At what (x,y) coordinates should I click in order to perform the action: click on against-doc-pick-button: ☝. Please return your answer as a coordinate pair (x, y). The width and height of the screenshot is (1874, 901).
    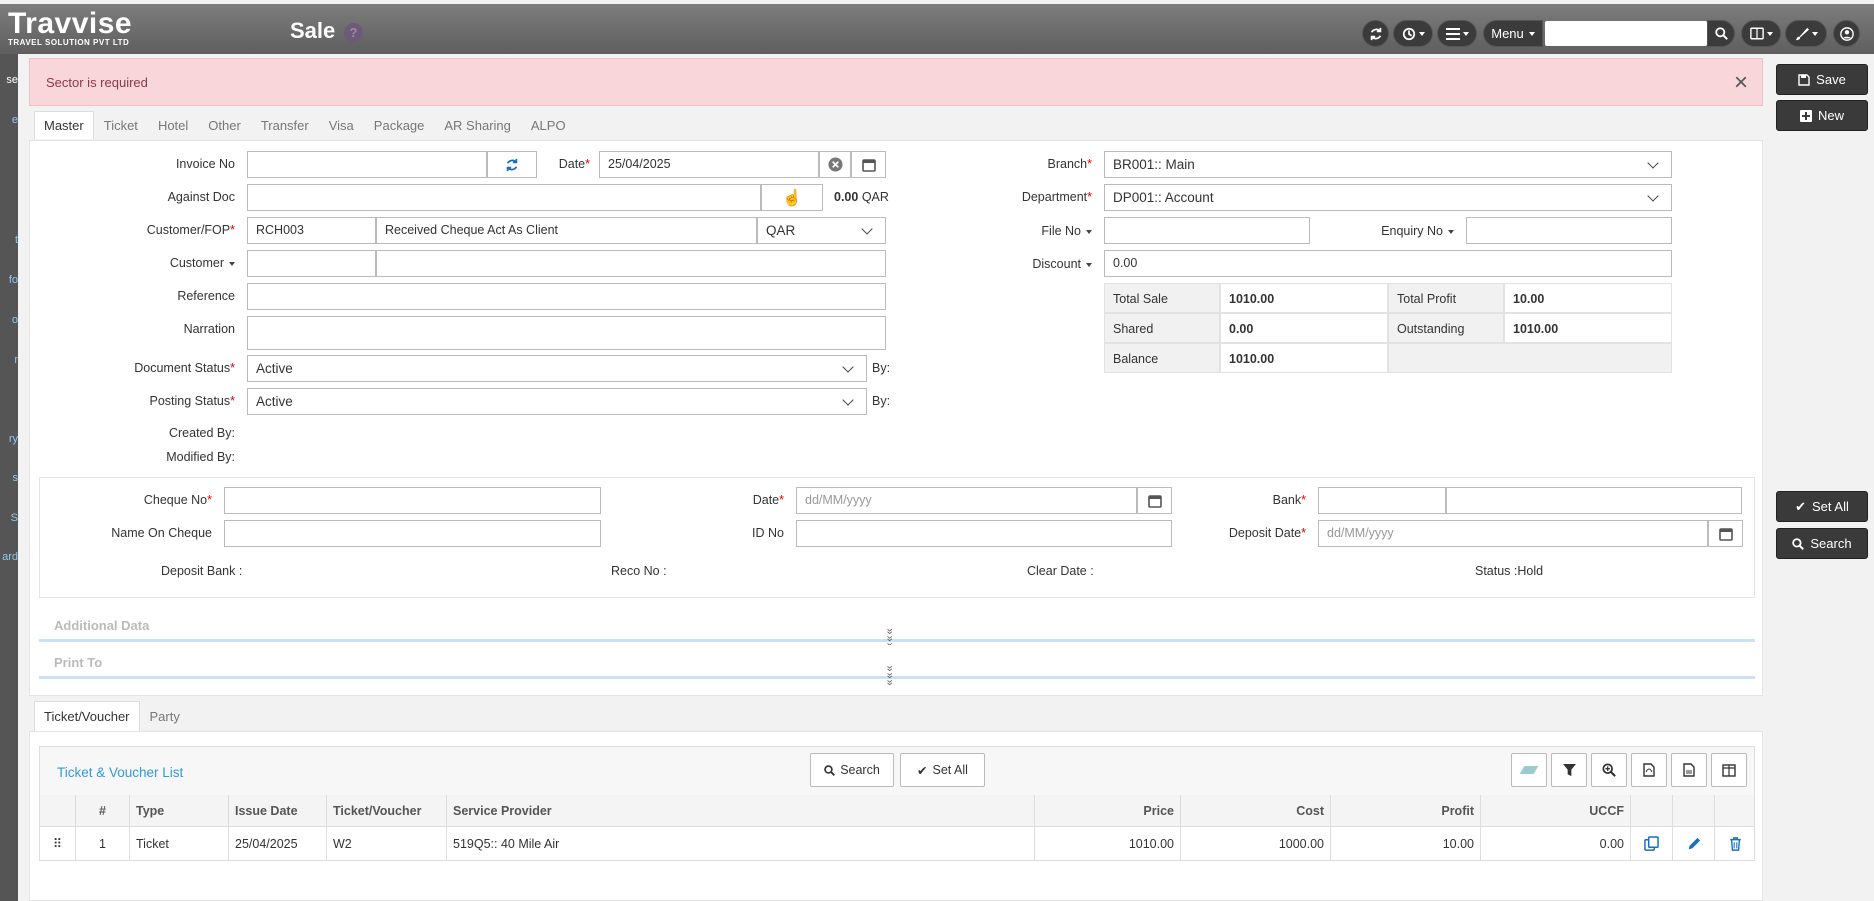
    Looking at the image, I should click on (792, 197).